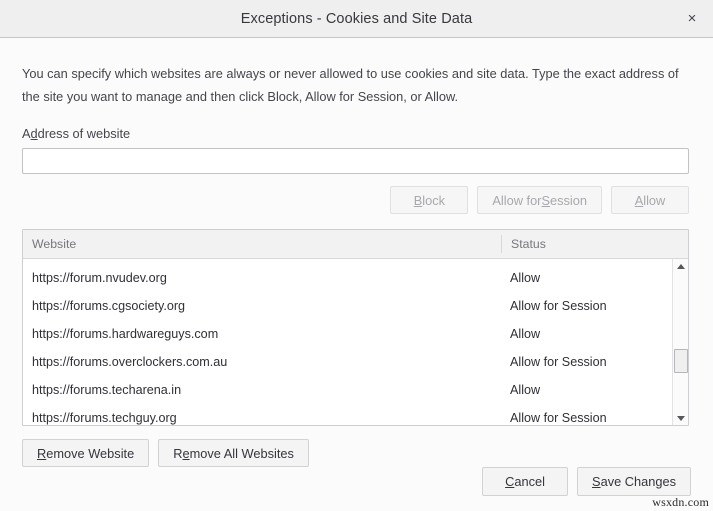 The height and width of the screenshot is (511, 713). Describe the element at coordinates (529, 481) in the screenshot. I see `cancel-suffix: ancel` at that location.